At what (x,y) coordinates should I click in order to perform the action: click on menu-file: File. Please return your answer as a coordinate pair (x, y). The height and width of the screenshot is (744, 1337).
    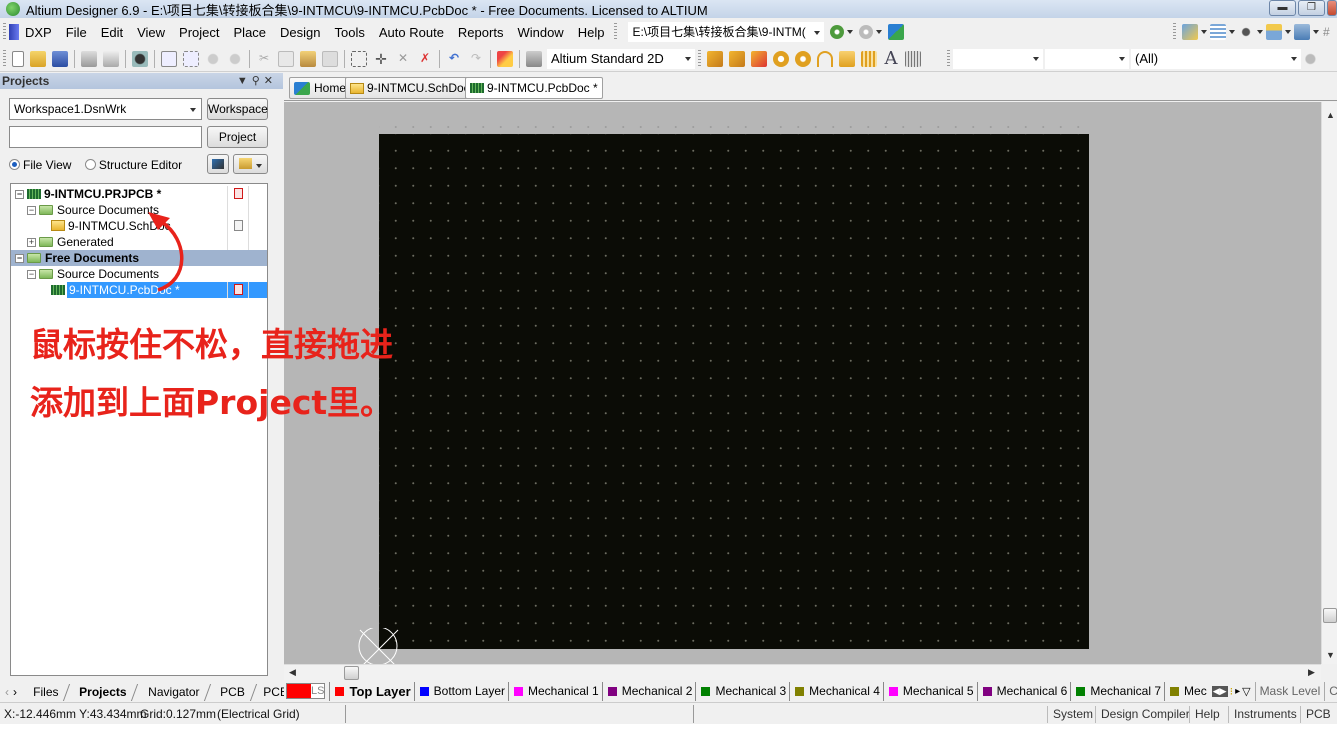
    Looking at the image, I should click on (76, 32).